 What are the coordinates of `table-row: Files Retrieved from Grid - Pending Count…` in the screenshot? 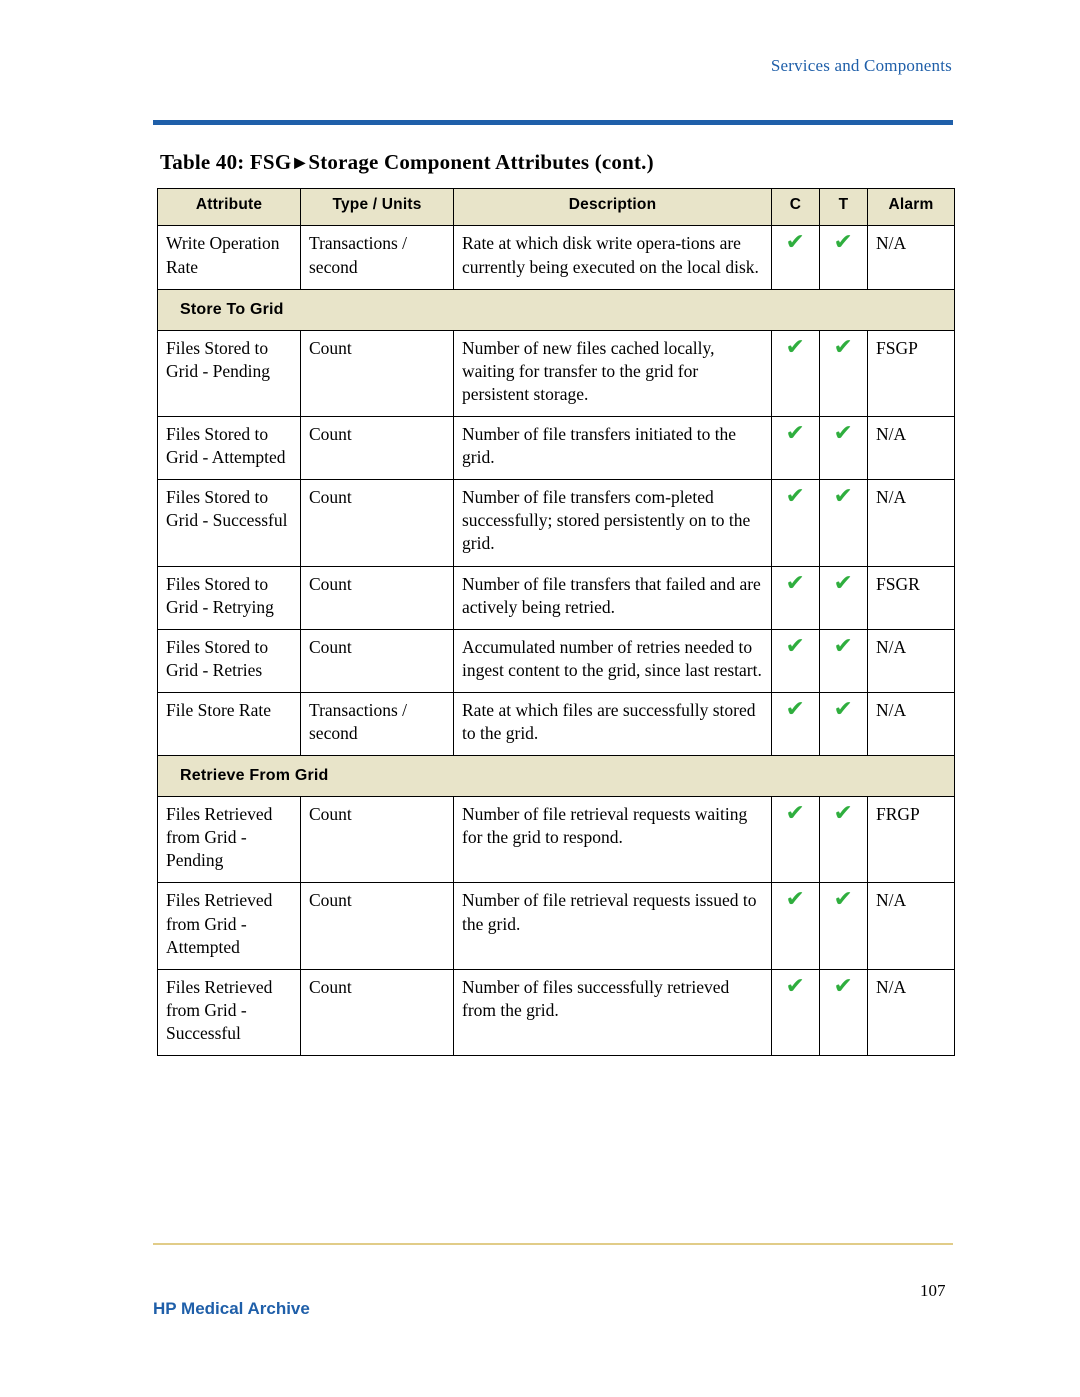 It's located at (556, 840).